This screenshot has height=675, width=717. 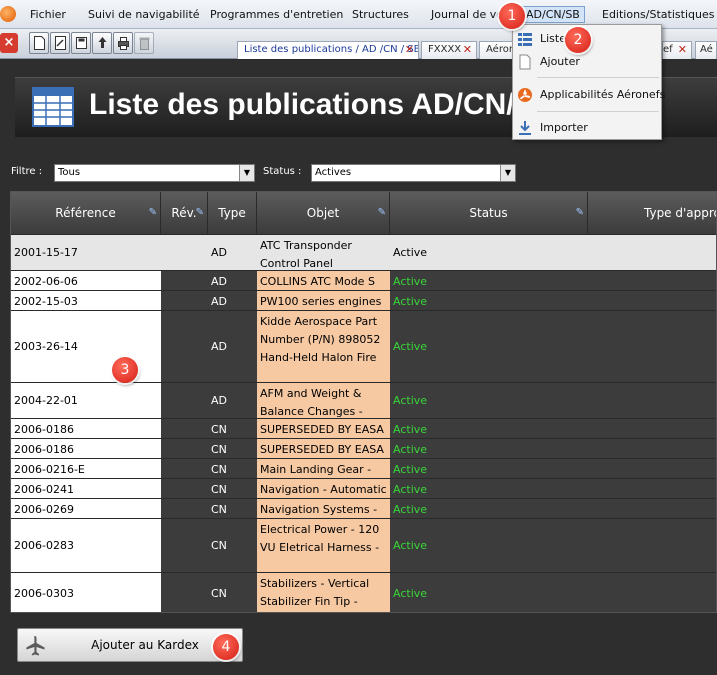 What do you see at coordinates (323, 400) in the screenshot?
I see `cell-objet: AFM and Weight & Balance Changes -` at bounding box center [323, 400].